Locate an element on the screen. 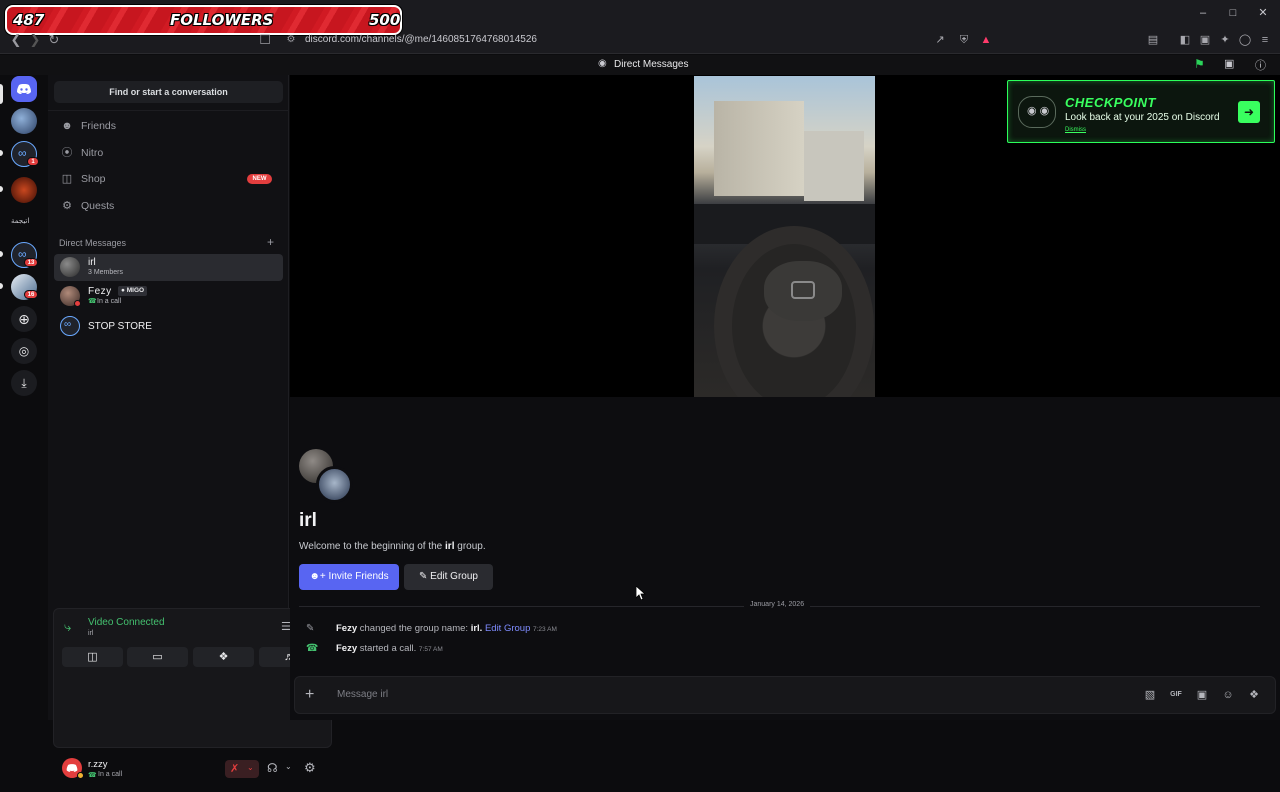  promo-subtitle: Look back at your 2025 on Discord is located at coordinates (1142, 117).